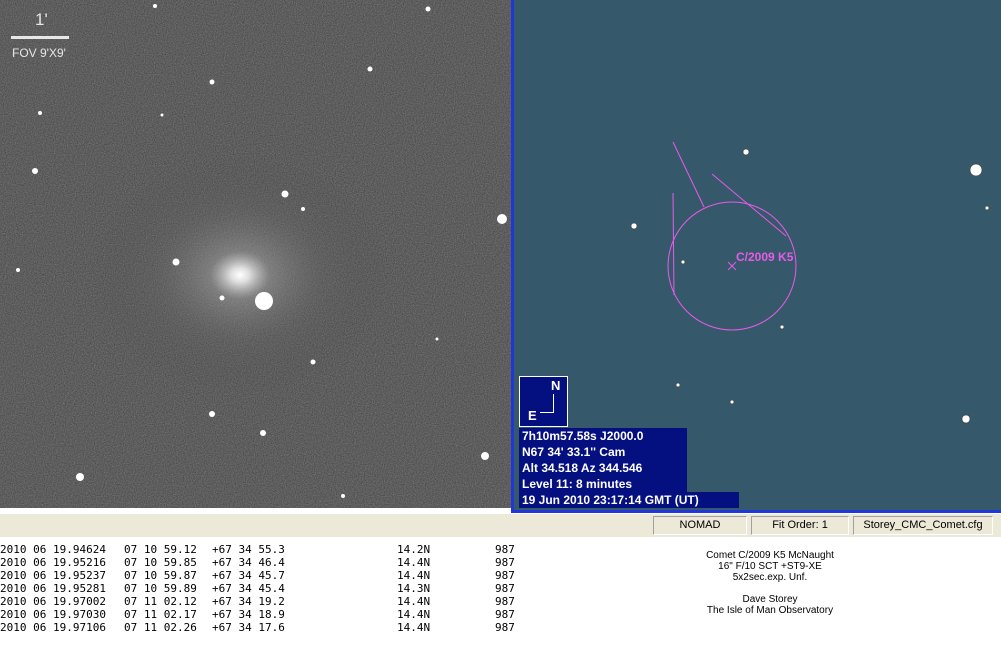  I want to click on compass-east-label: E, so click(532, 415).